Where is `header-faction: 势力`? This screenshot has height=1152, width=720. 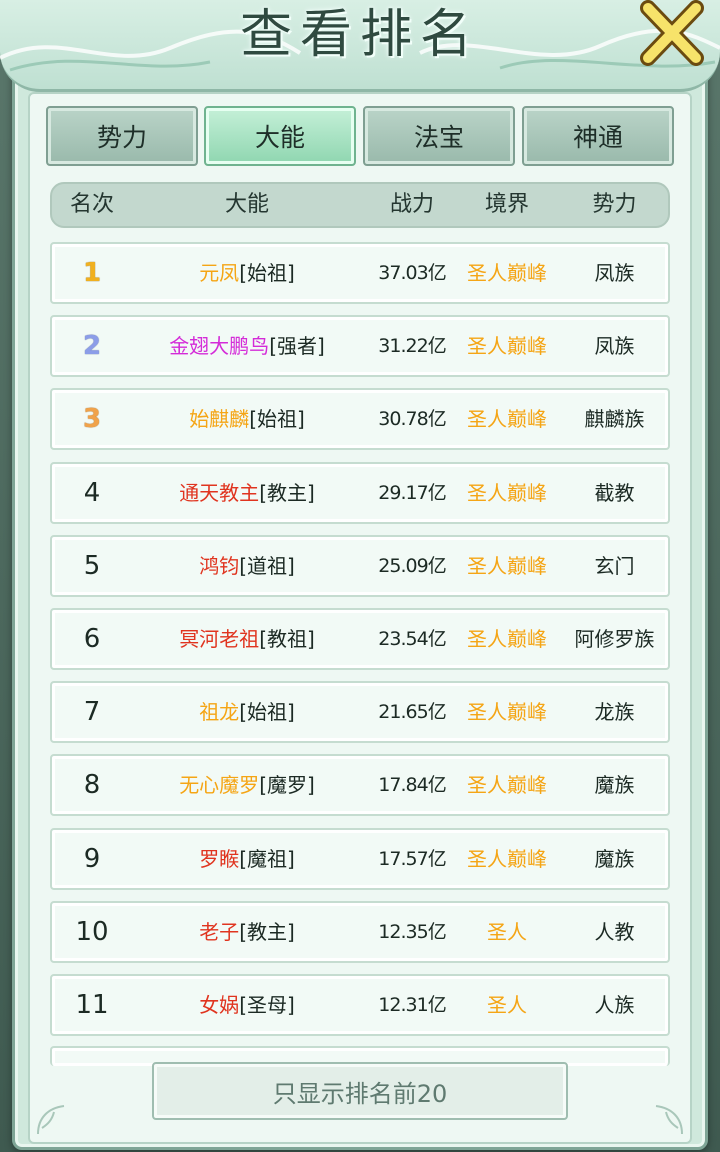
header-faction: 势力 is located at coordinates (614, 204).